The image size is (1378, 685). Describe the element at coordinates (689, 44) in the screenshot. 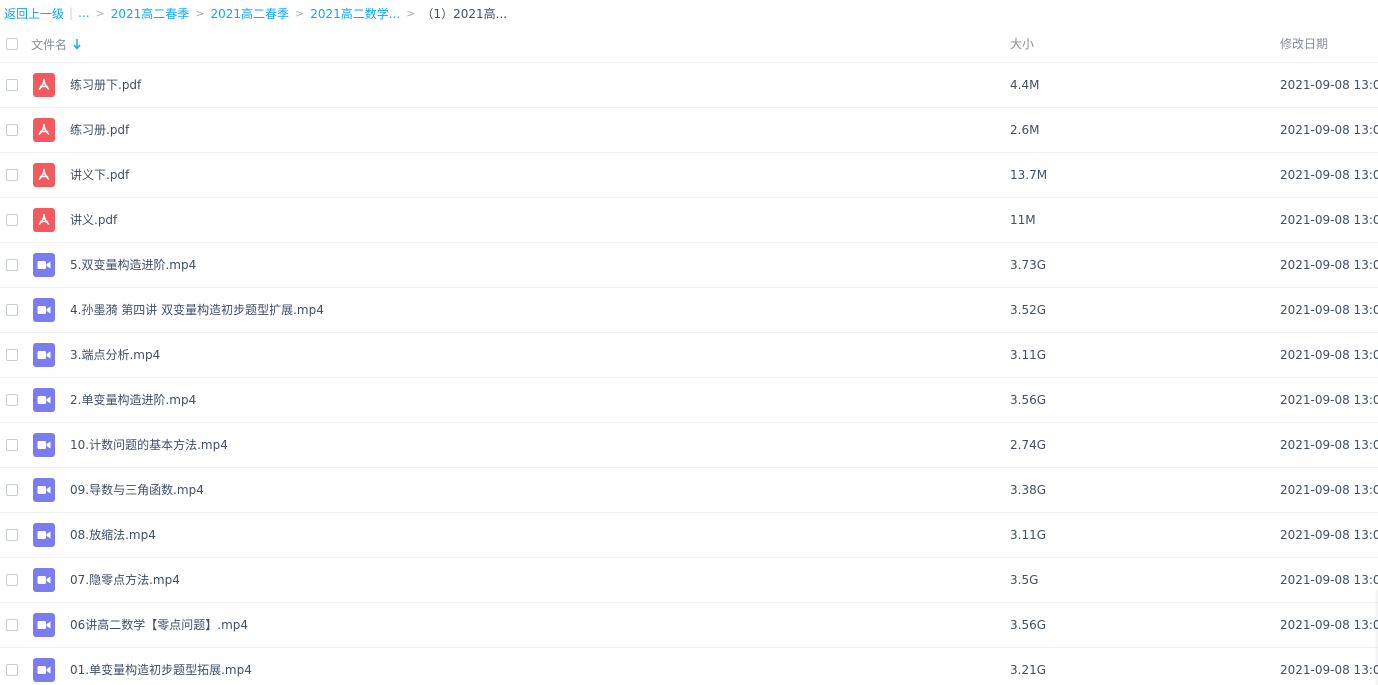

I see `table-header: 文件名 大小 修改日期` at that location.